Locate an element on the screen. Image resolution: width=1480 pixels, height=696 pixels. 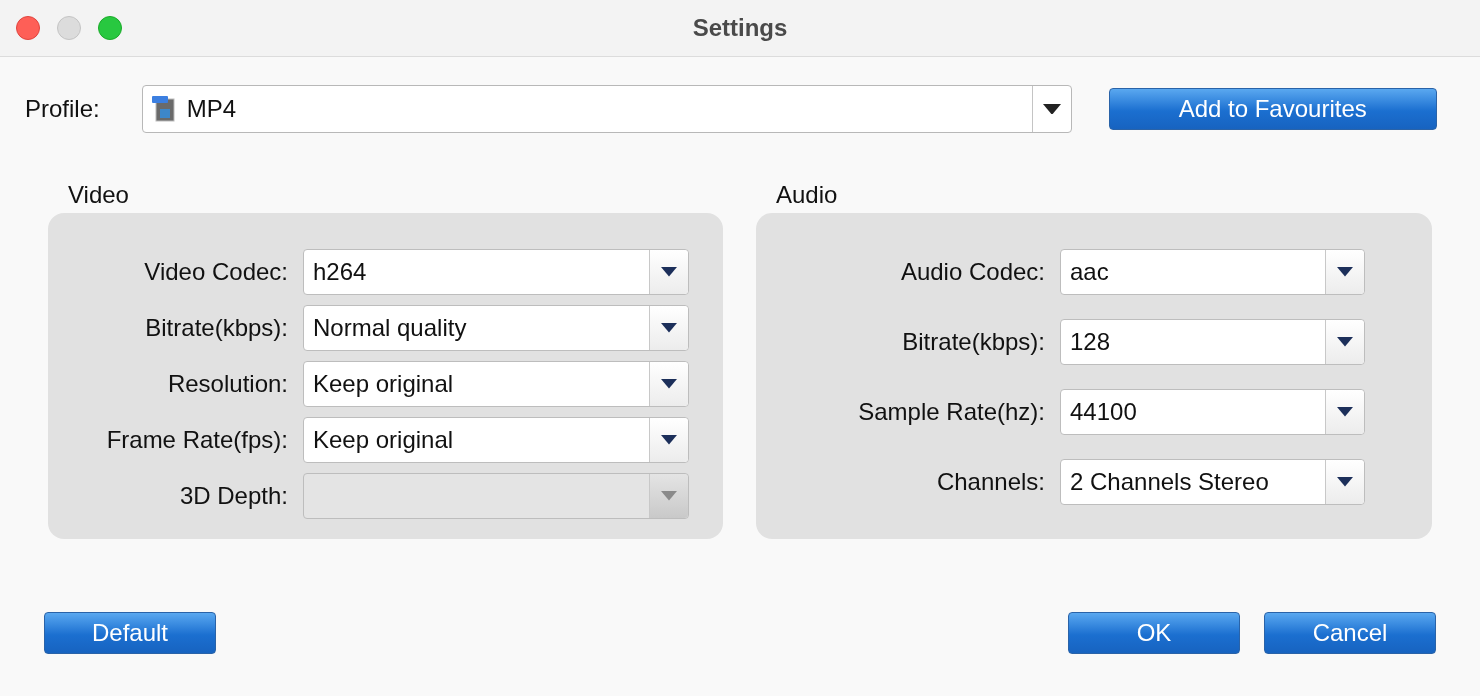
dropdown-field: aac is located at coordinates (1212, 272).